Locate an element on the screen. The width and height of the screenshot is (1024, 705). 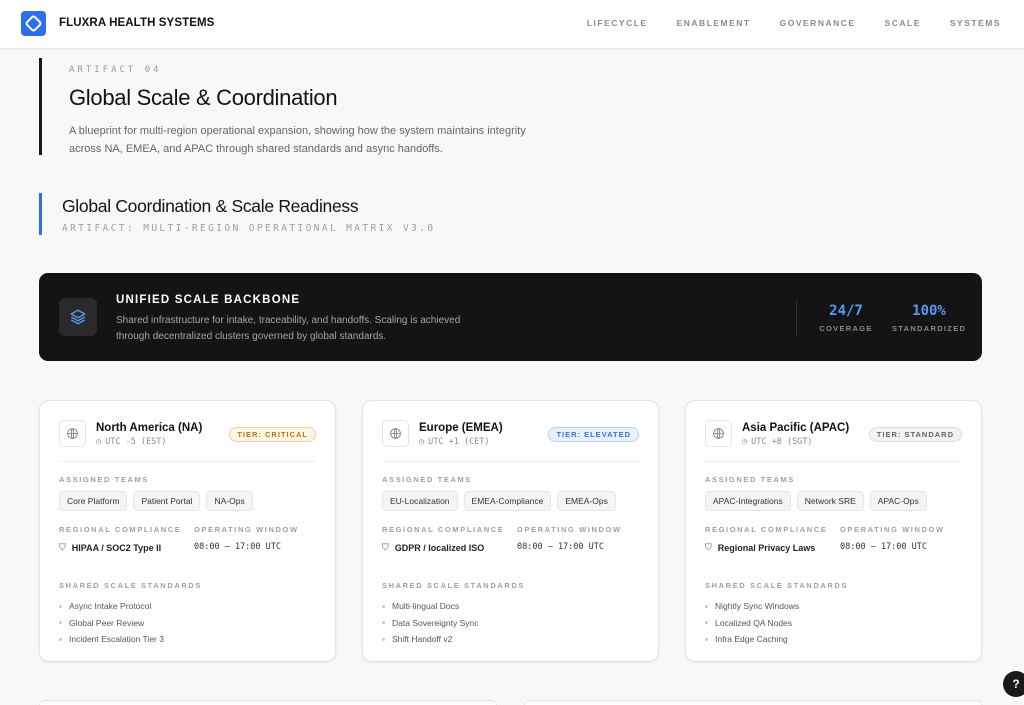
list-item: Data Sovereignty Sync is located at coordinates (430, 623).